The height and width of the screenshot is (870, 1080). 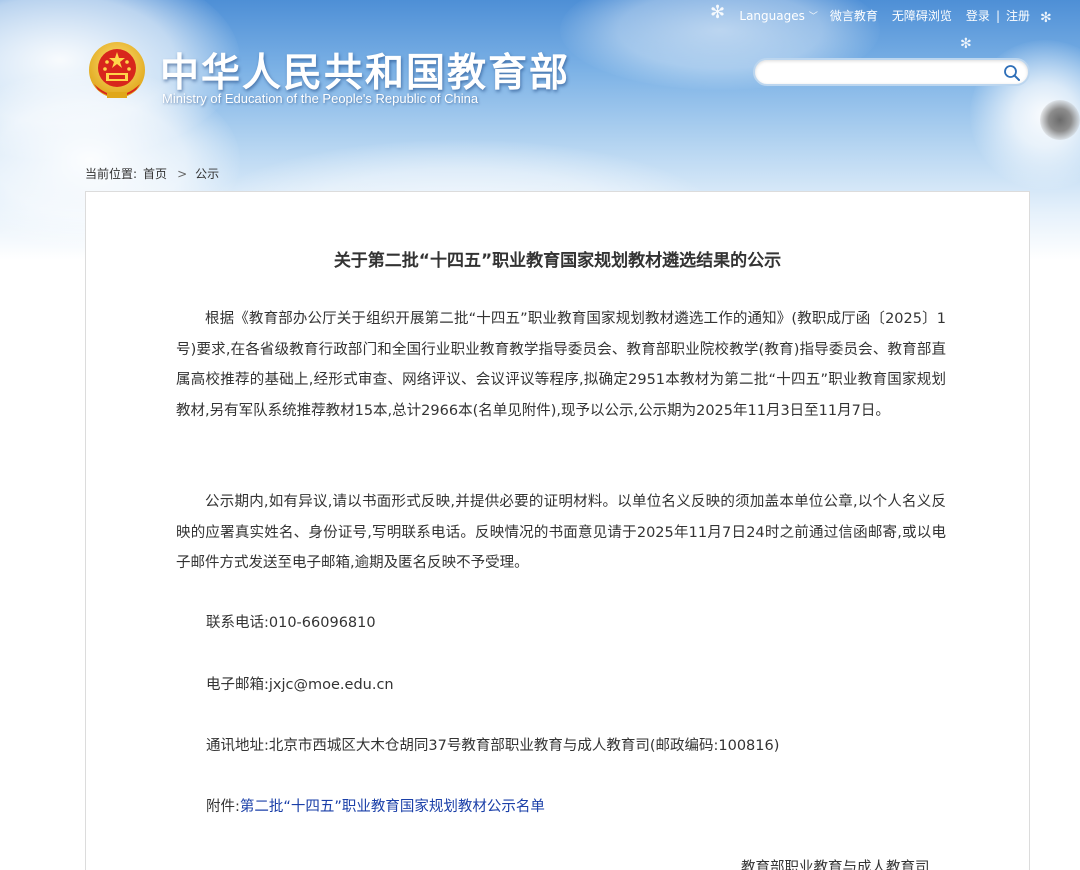 What do you see at coordinates (772, 15) in the screenshot?
I see `languages-label: Languages` at bounding box center [772, 15].